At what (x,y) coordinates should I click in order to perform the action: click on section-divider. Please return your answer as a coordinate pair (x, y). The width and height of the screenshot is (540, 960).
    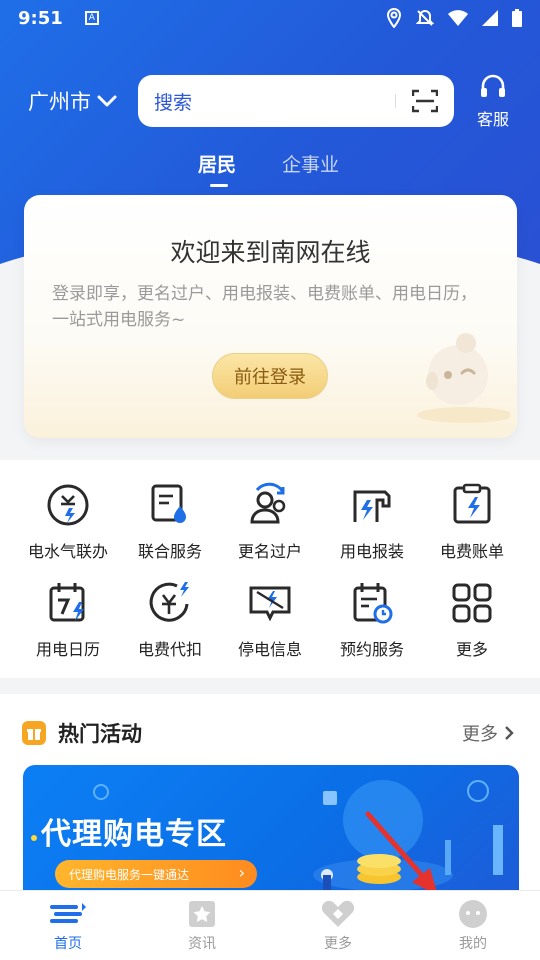
    Looking at the image, I should click on (270, 686).